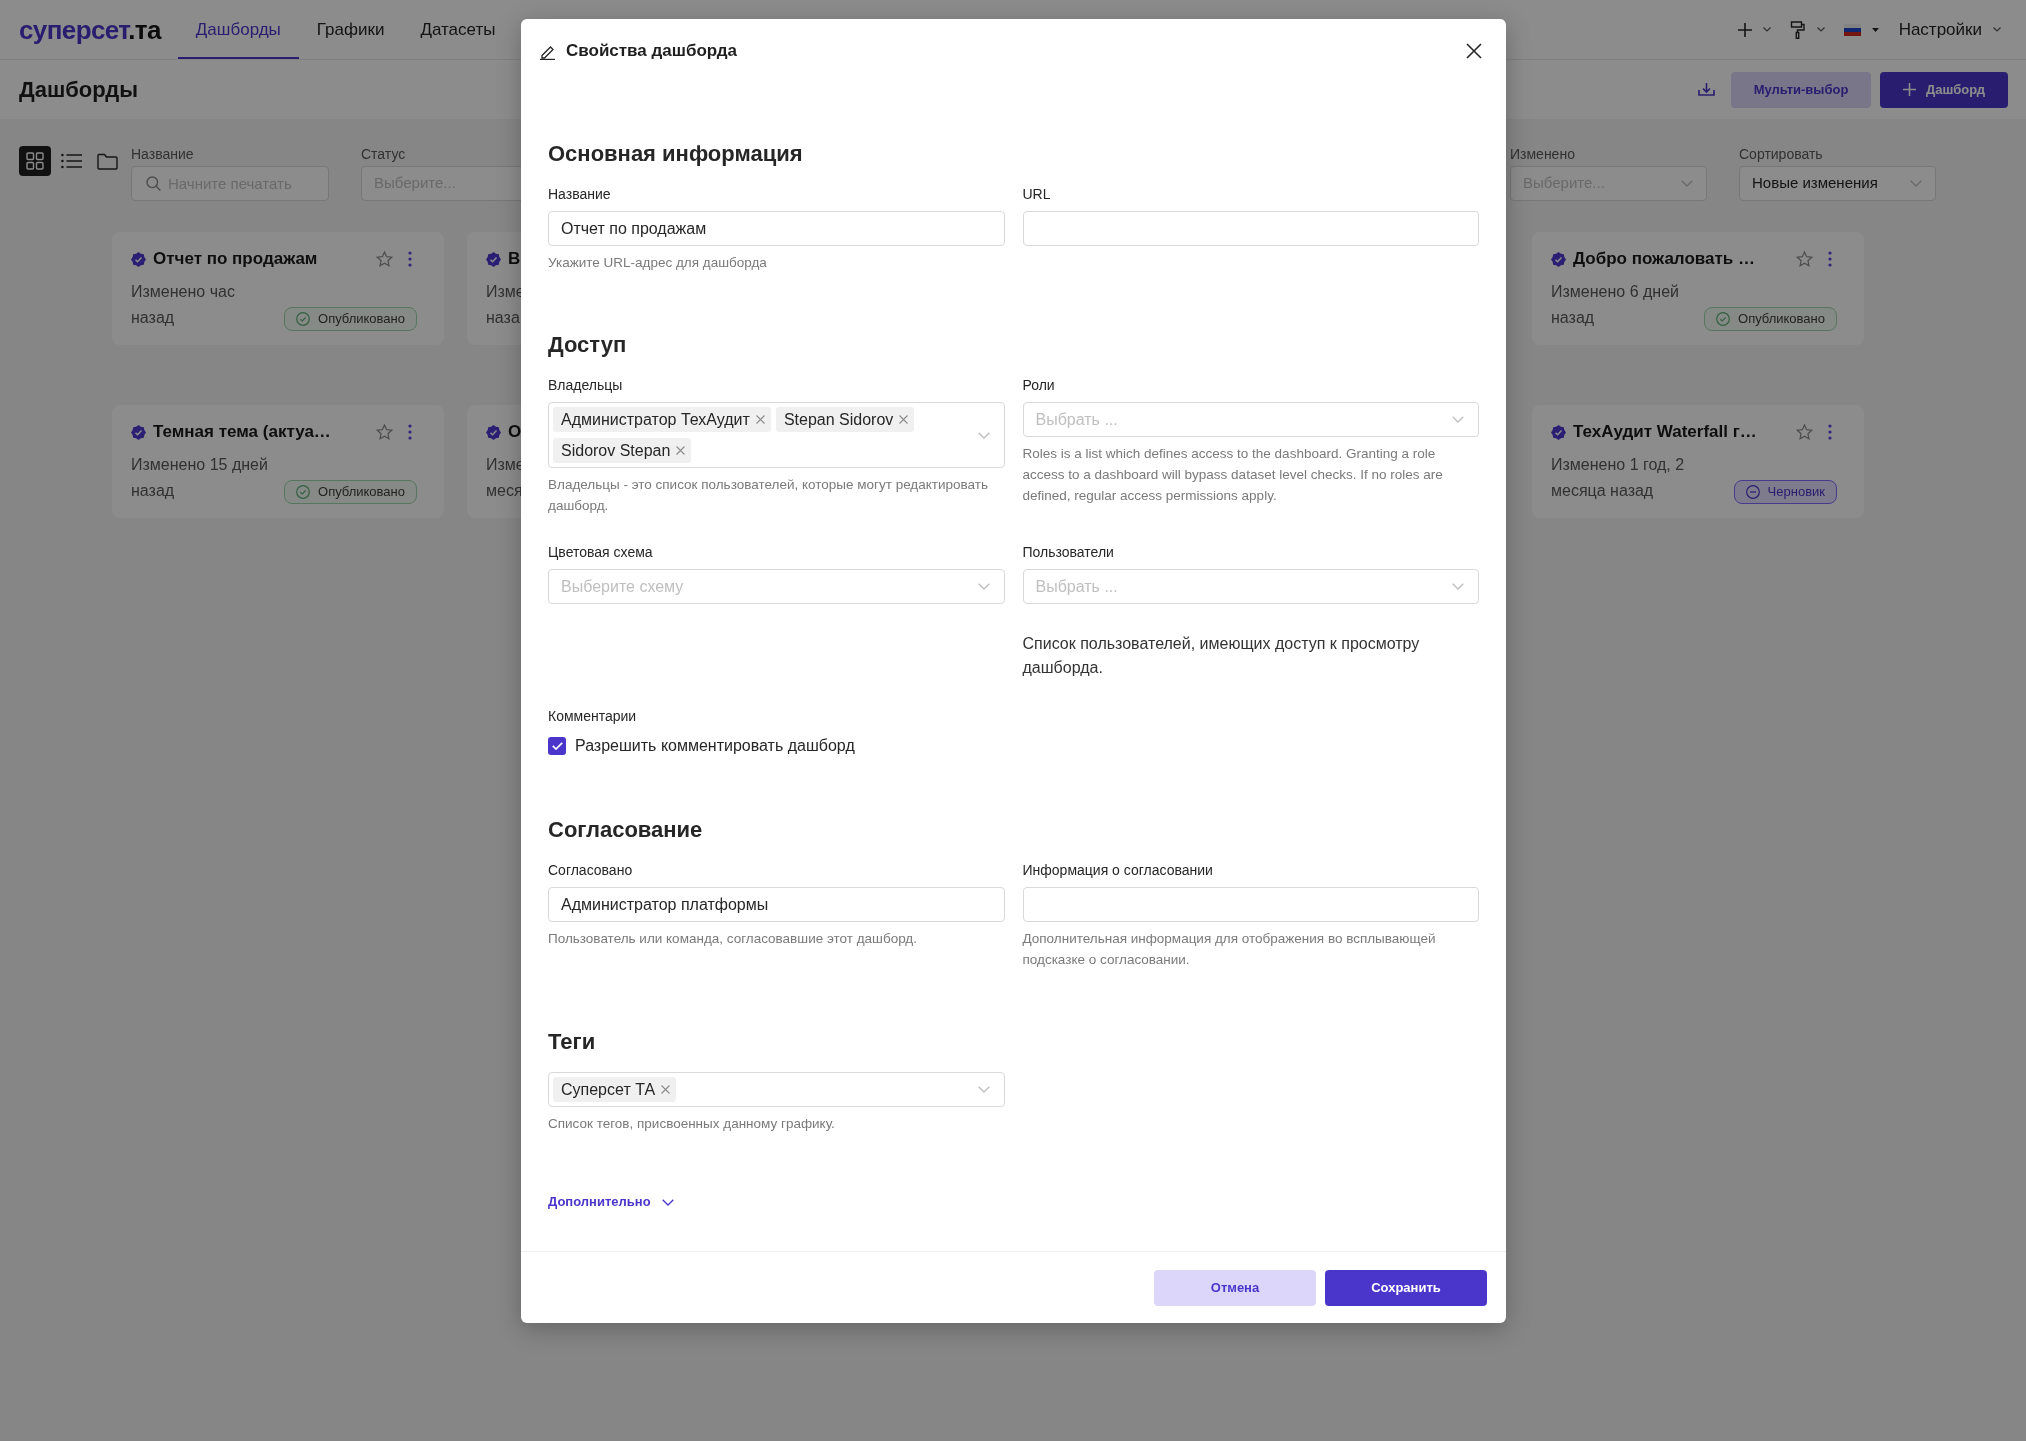 Image resolution: width=2026 pixels, height=1441 pixels. What do you see at coordinates (199, 478) in the screenshot?
I see `modified-text: Изменено 15 дней назад` at bounding box center [199, 478].